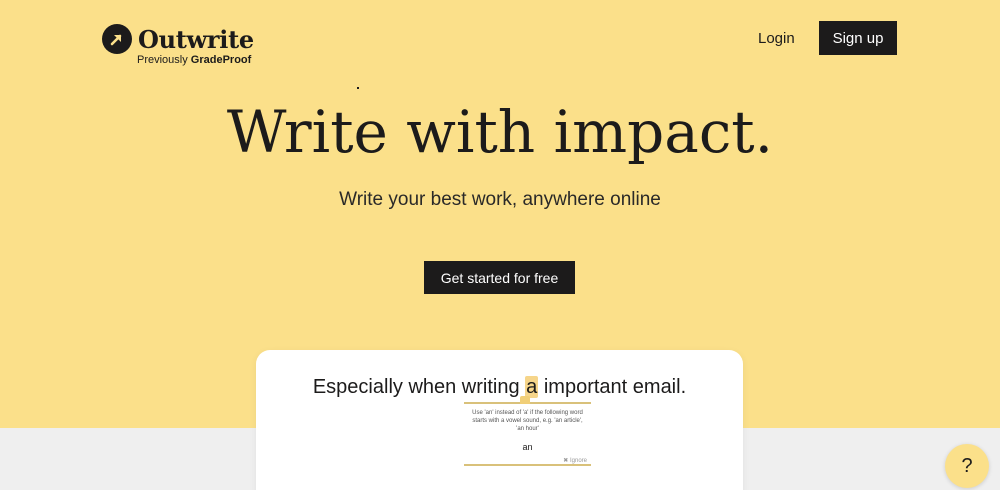 Image resolution: width=1000 pixels, height=490 pixels. I want to click on brand-previously: Previously GradeProof, so click(194, 60).